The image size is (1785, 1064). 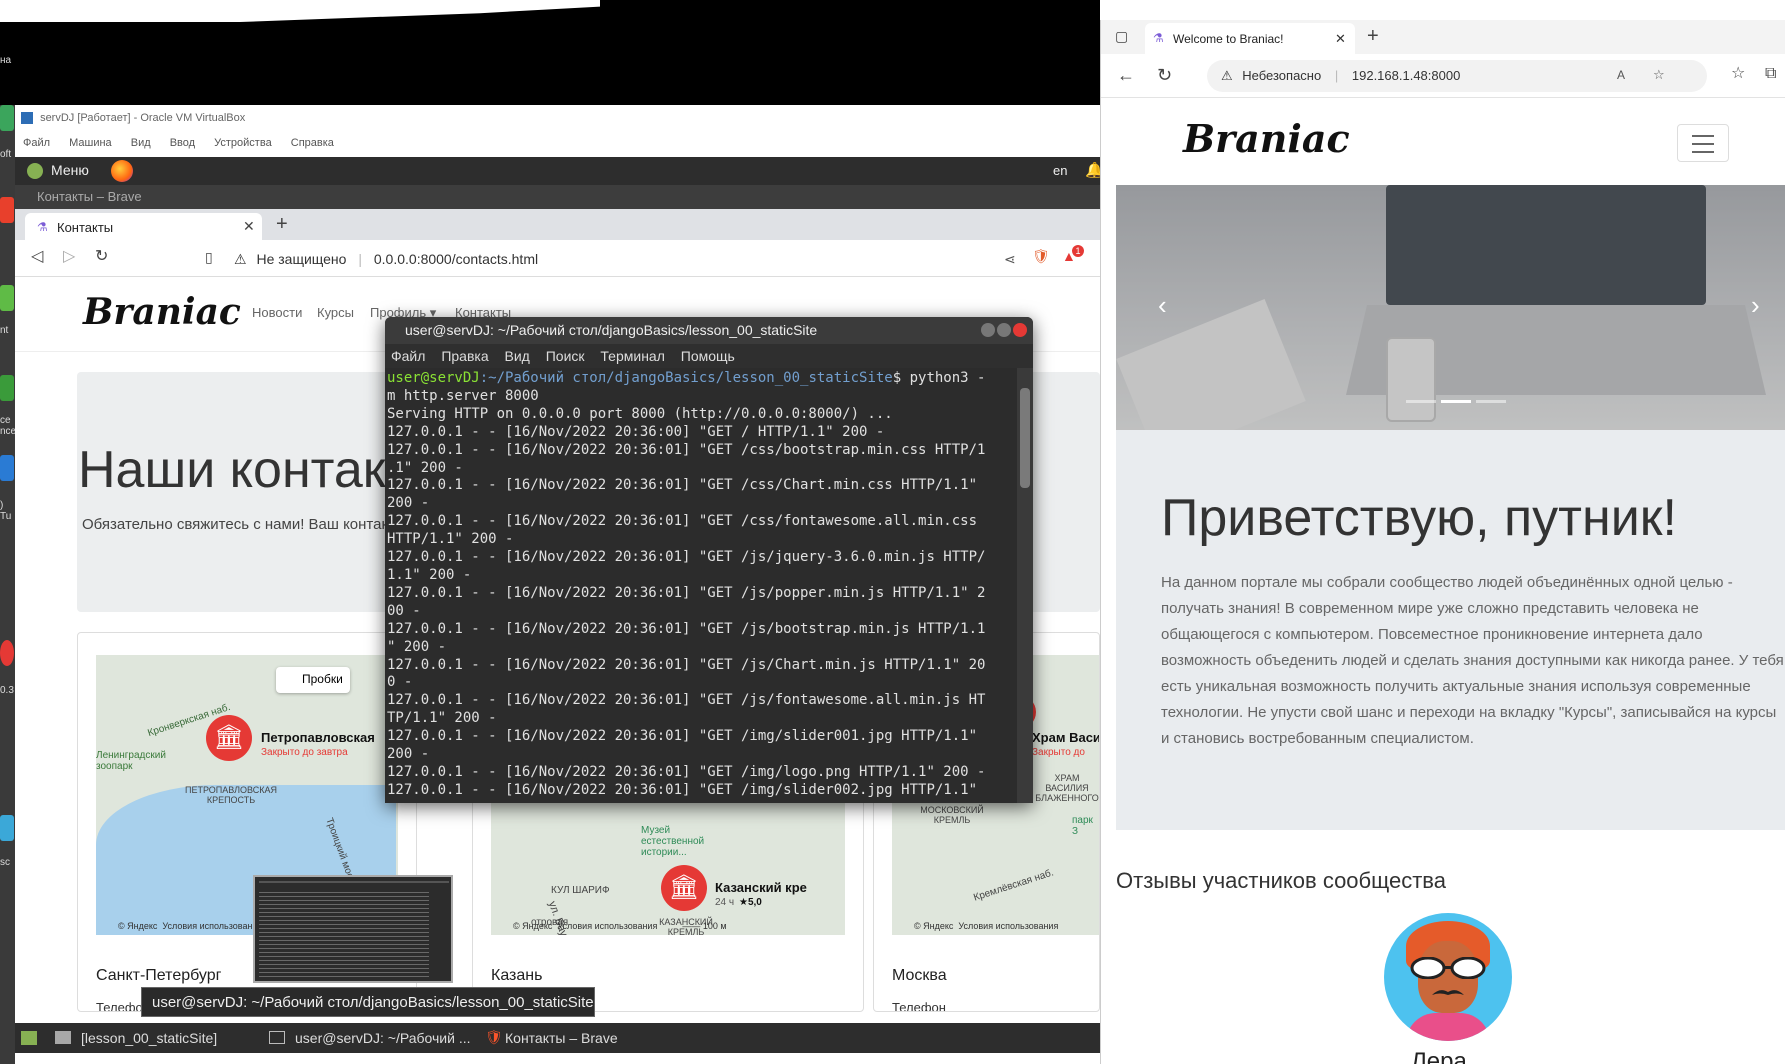 I want to click on vbox-menu-help: Справка, so click(x=312, y=143).